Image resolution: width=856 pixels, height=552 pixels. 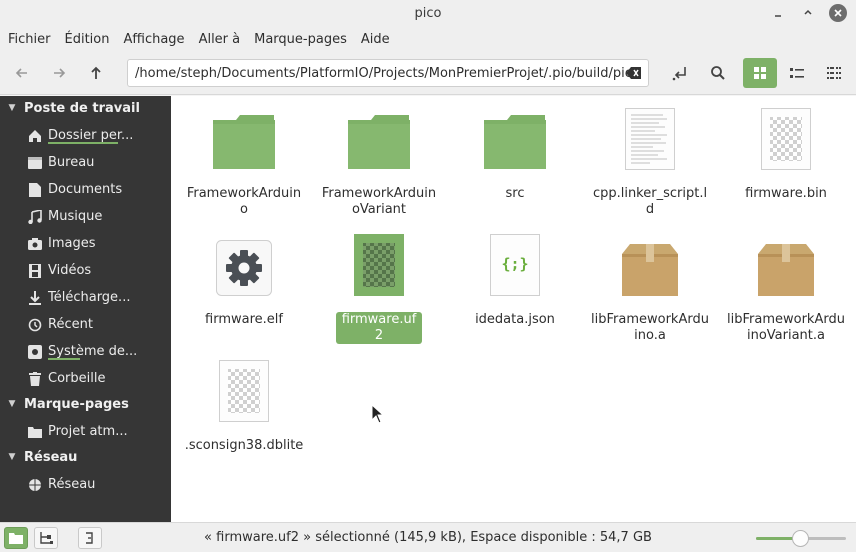 I want to click on menu-marque-pages: Marque-pages, so click(x=300, y=39).